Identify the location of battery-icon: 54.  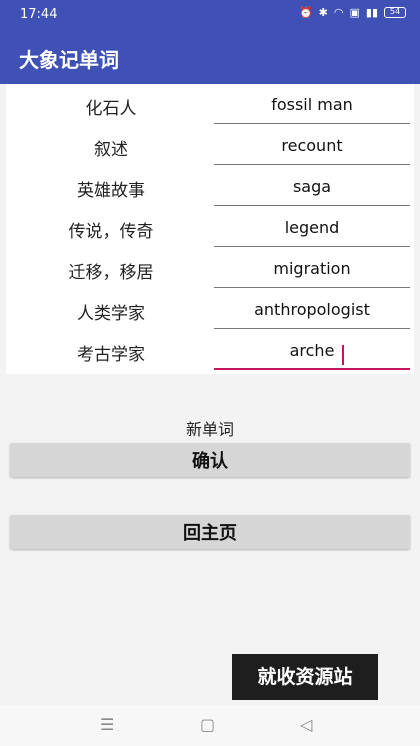
(395, 12).